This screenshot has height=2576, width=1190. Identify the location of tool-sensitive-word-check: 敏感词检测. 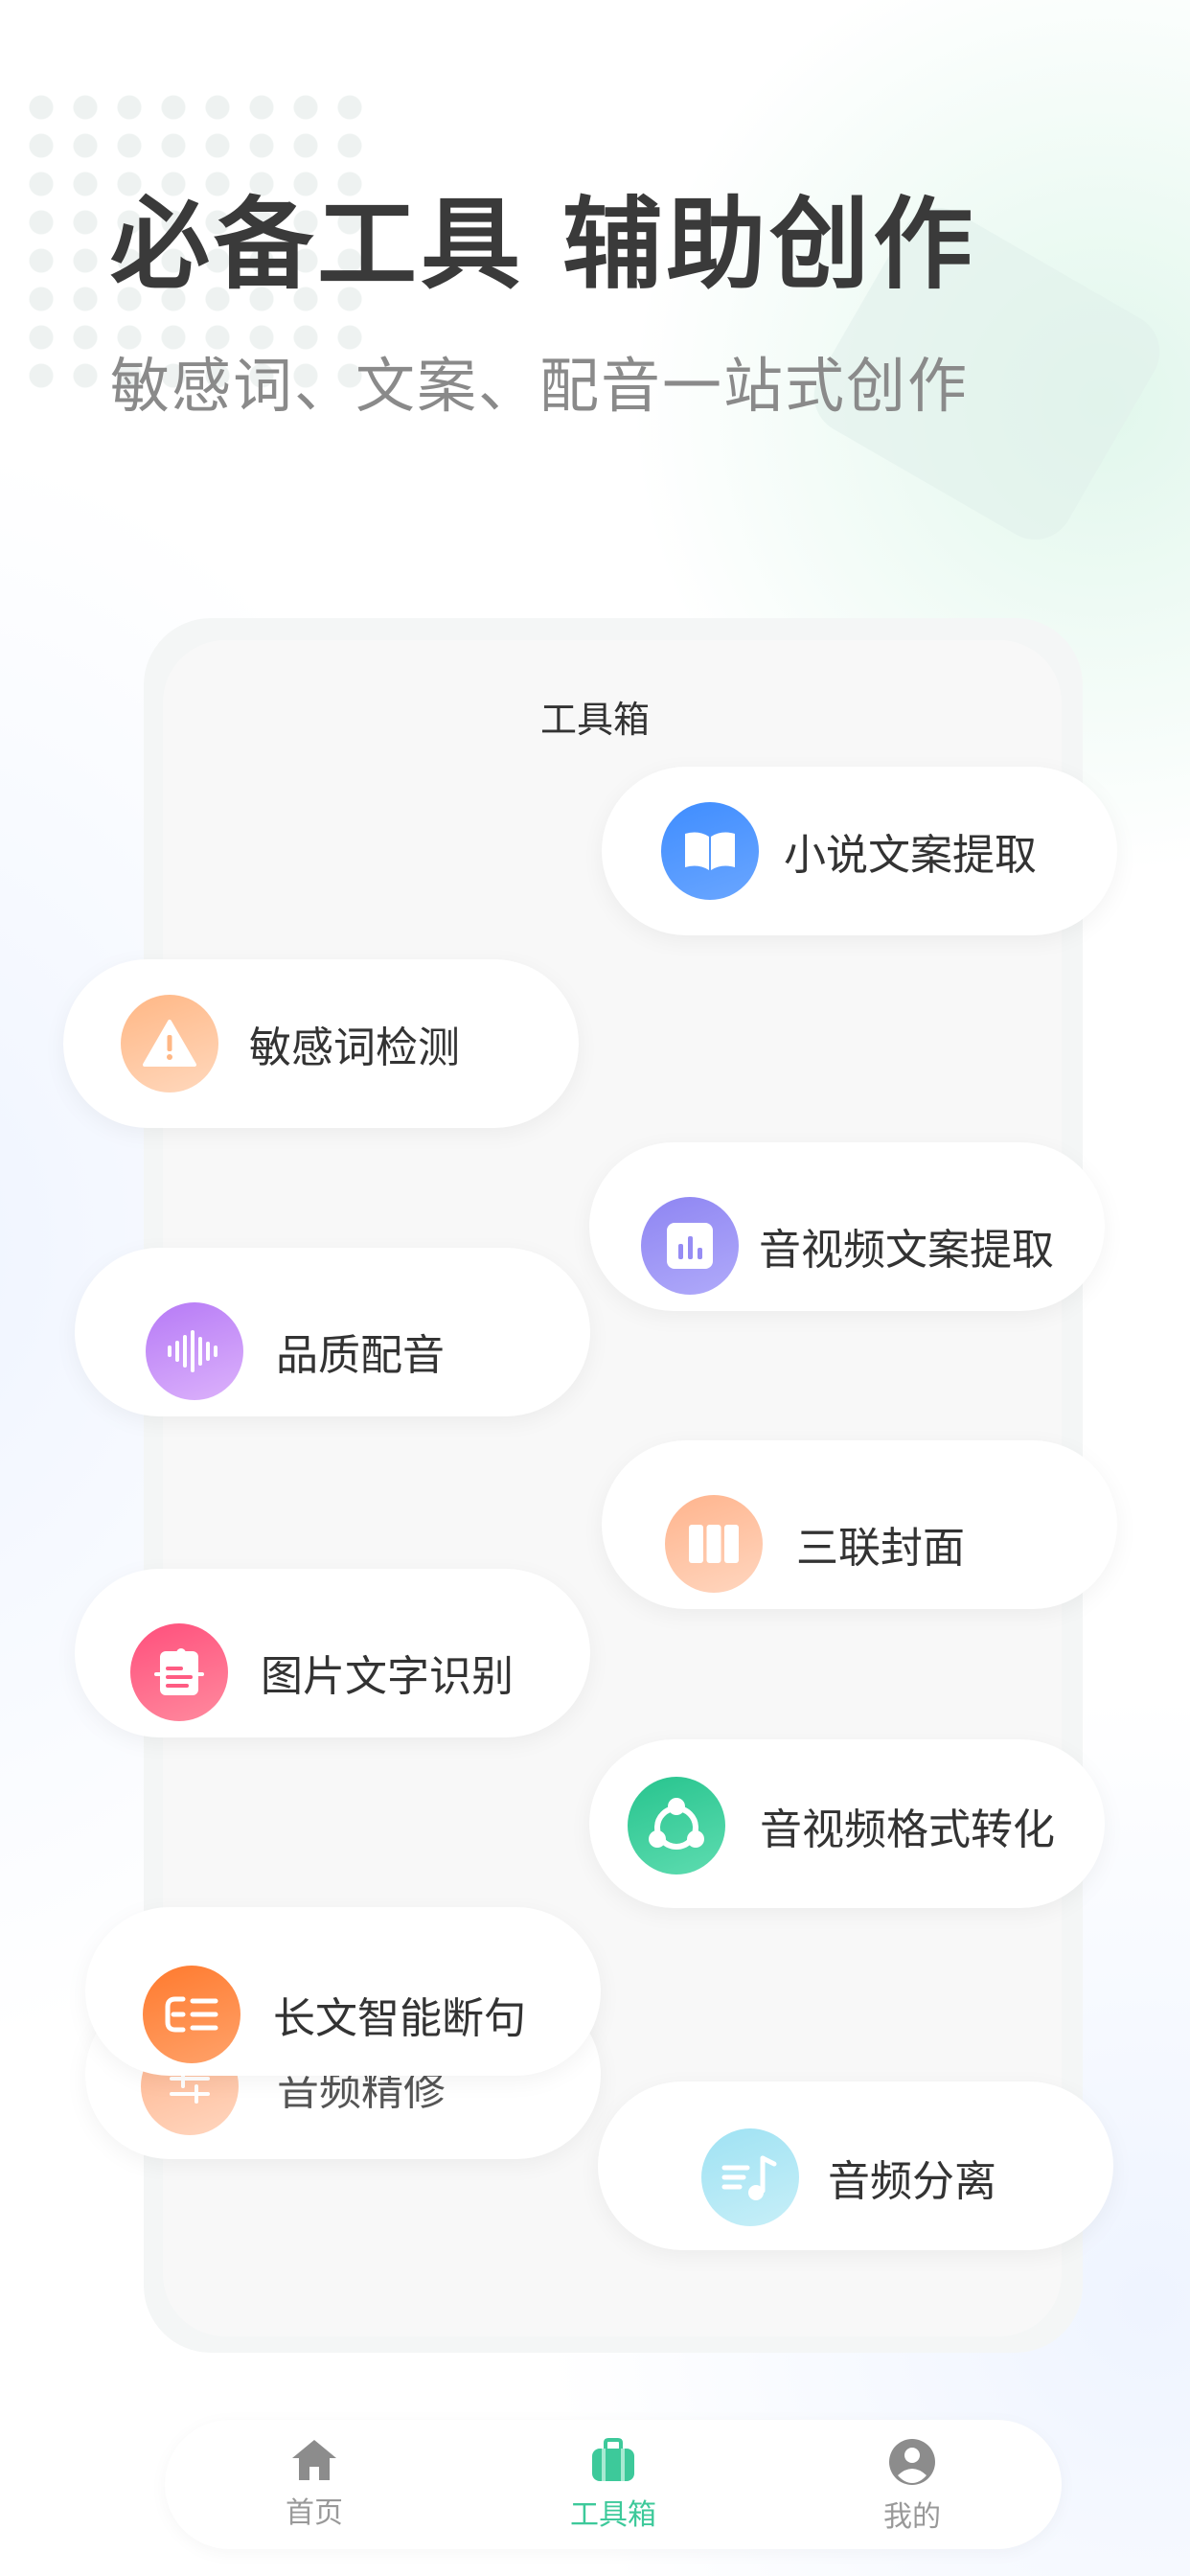
(321, 1043).